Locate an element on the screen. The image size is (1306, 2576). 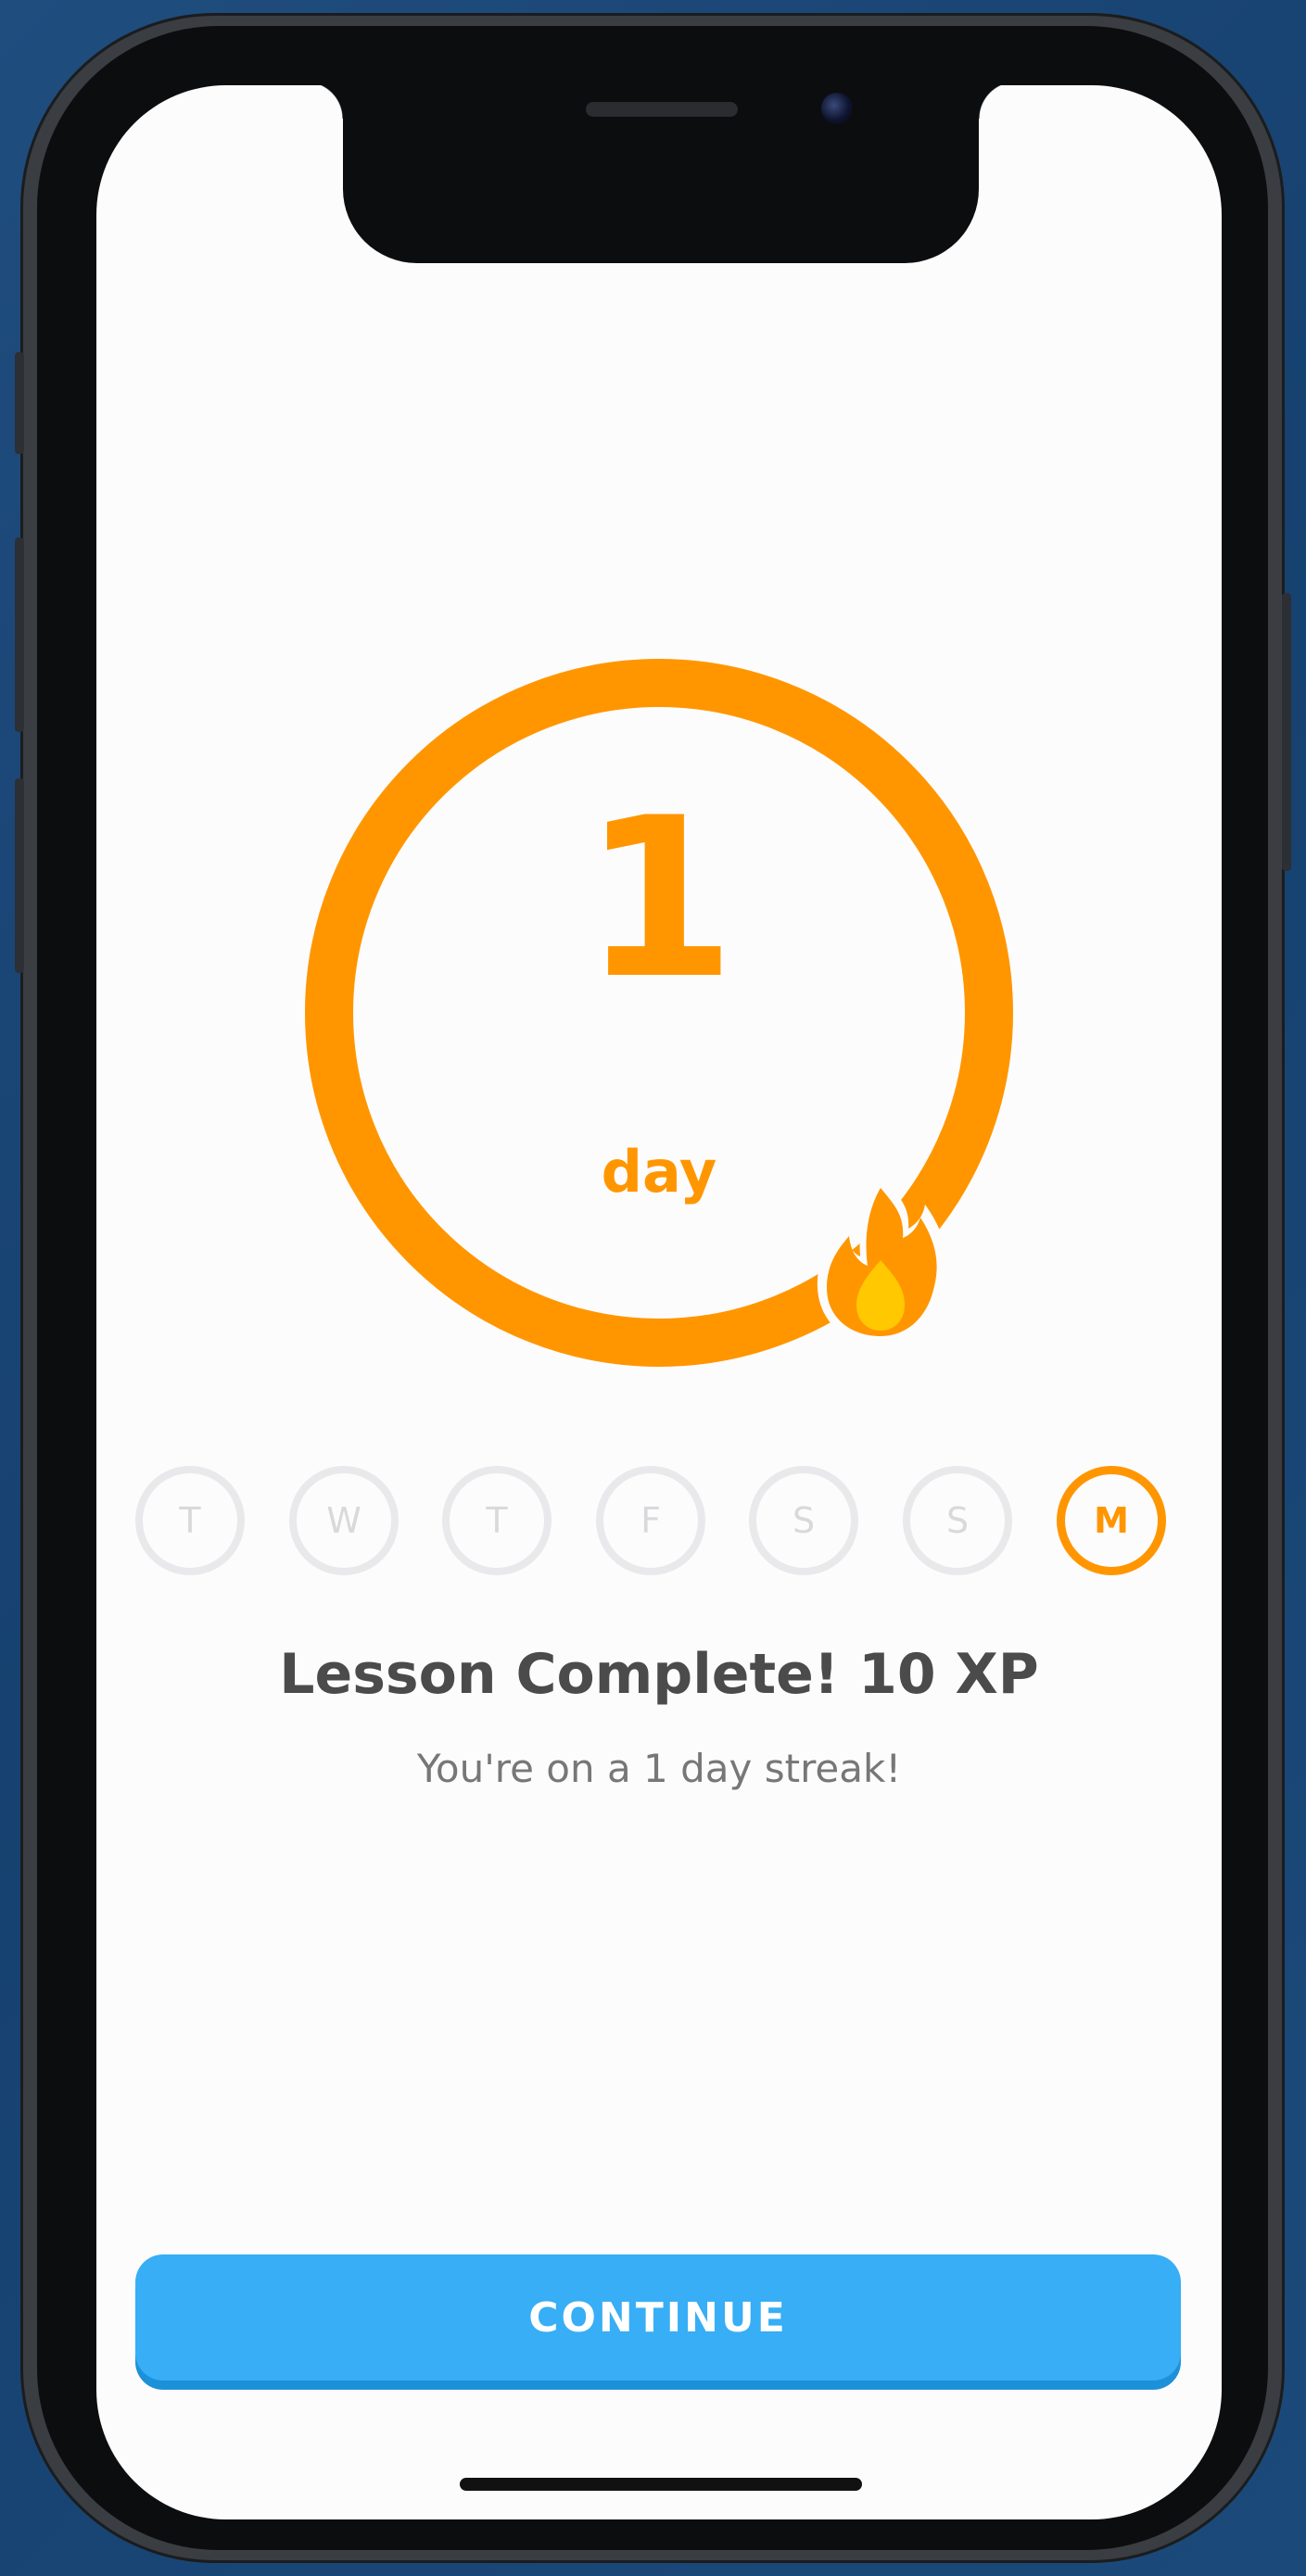
streak-message: You're on a 1 day streak! is located at coordinates (659, 1768).